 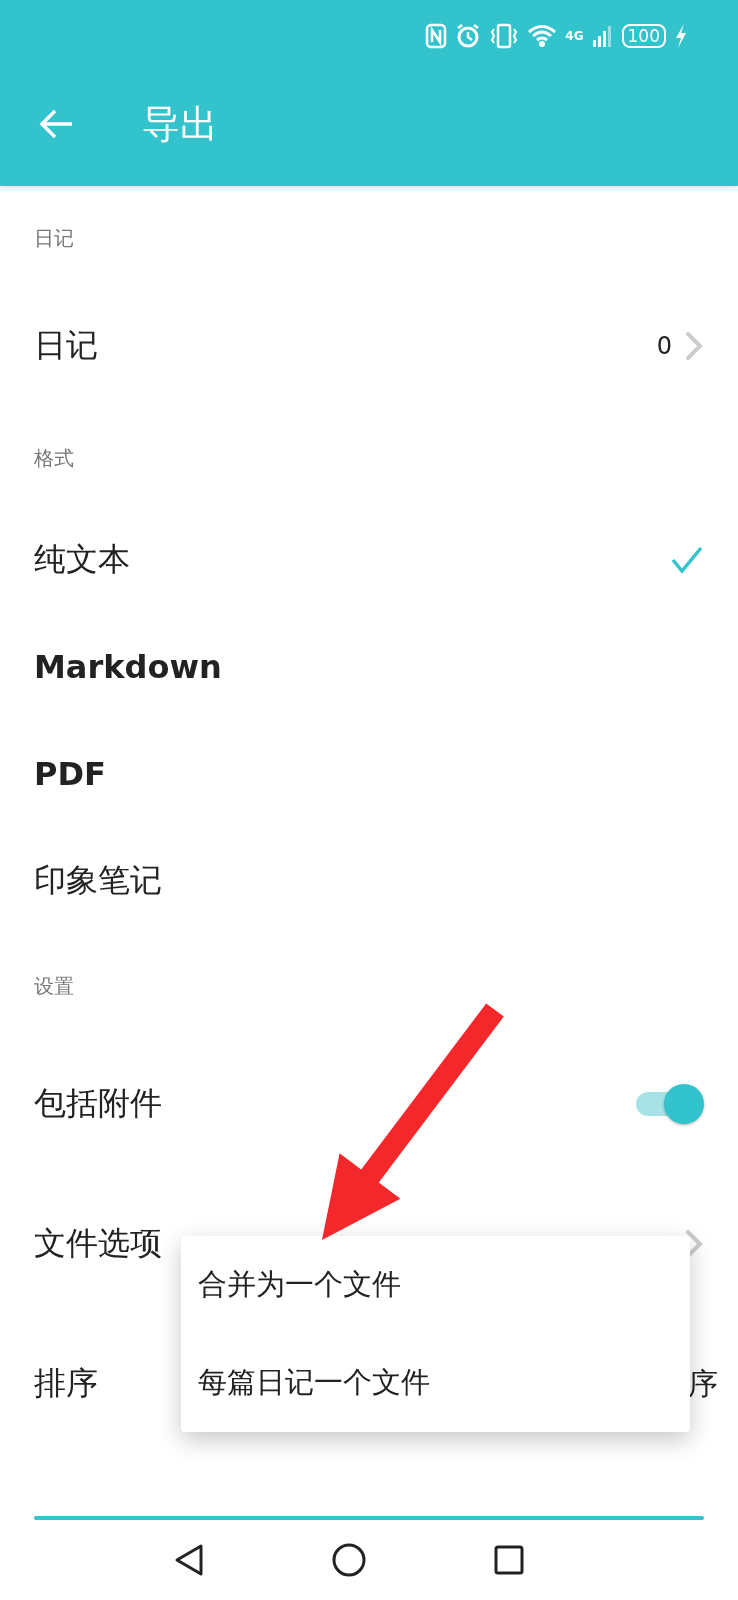 I want to click on network-type: 4G, so click(x=574, y=36).